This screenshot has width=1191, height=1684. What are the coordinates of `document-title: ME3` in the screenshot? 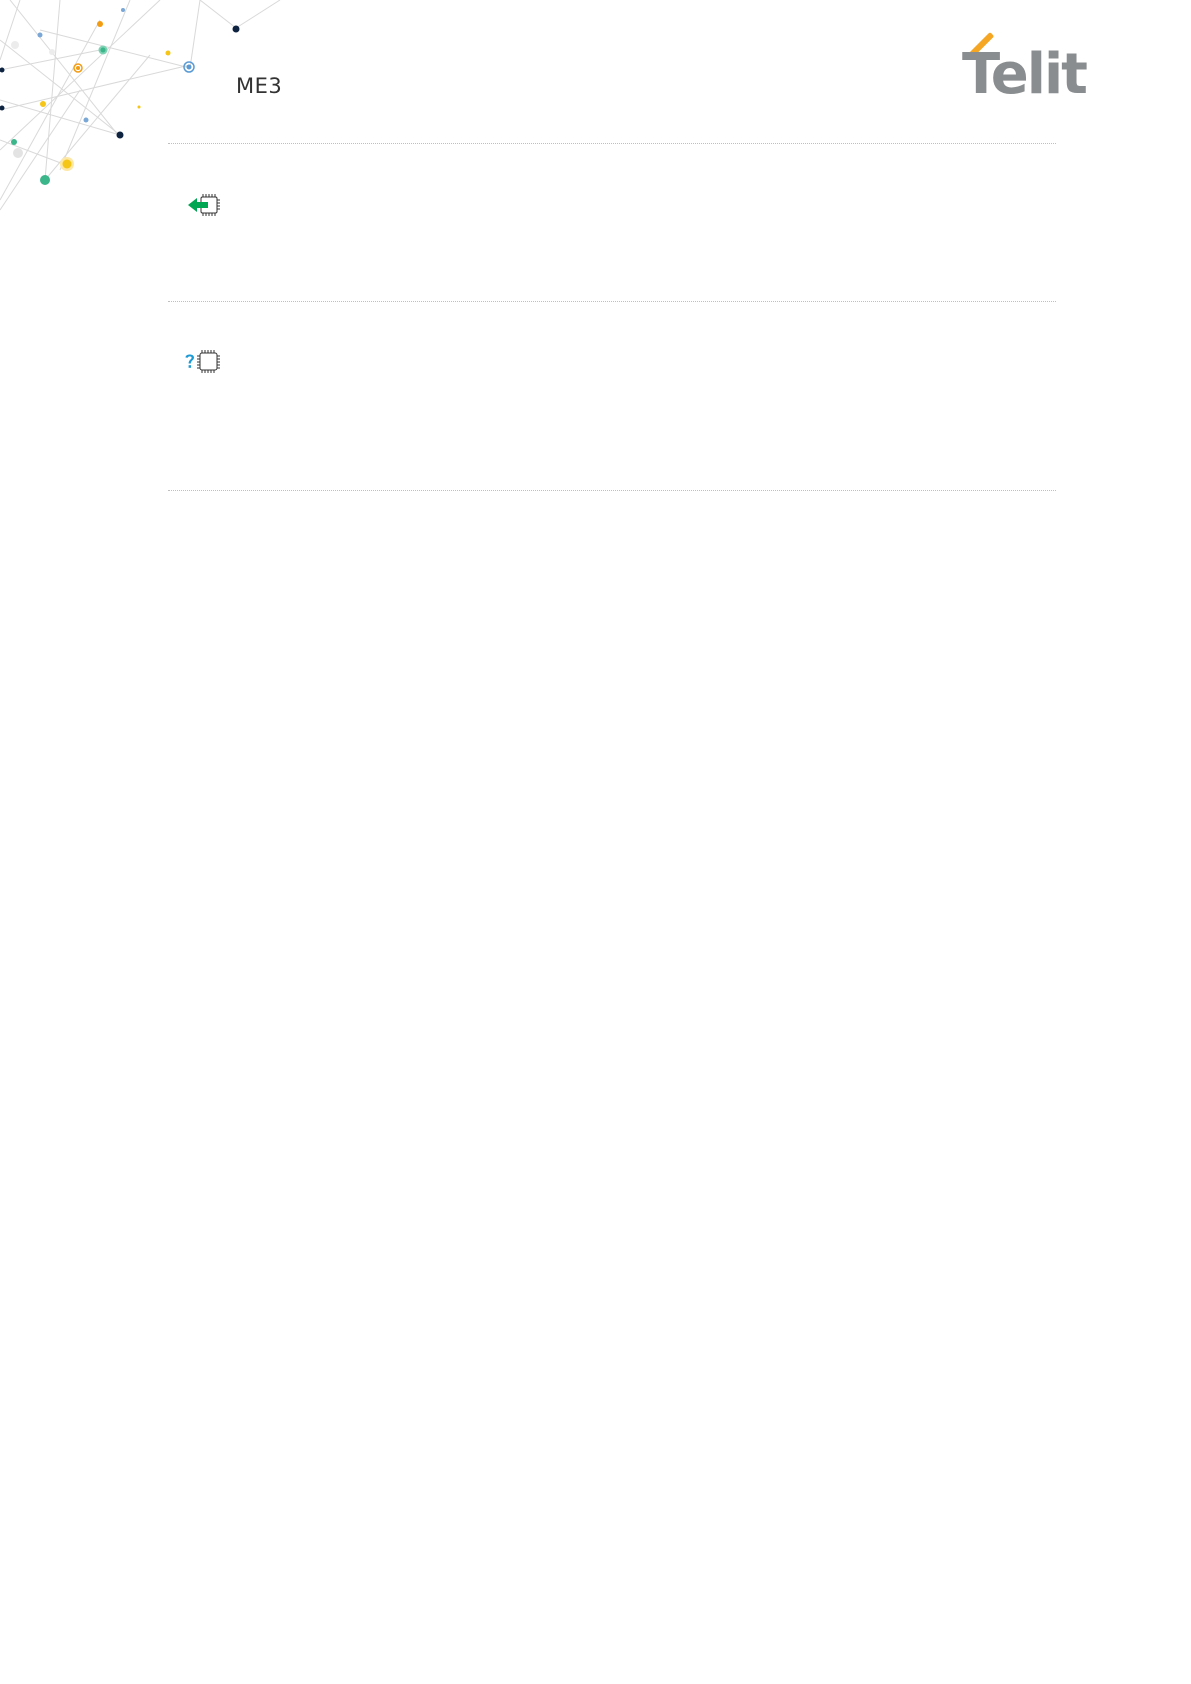 It's located at (259, 86).